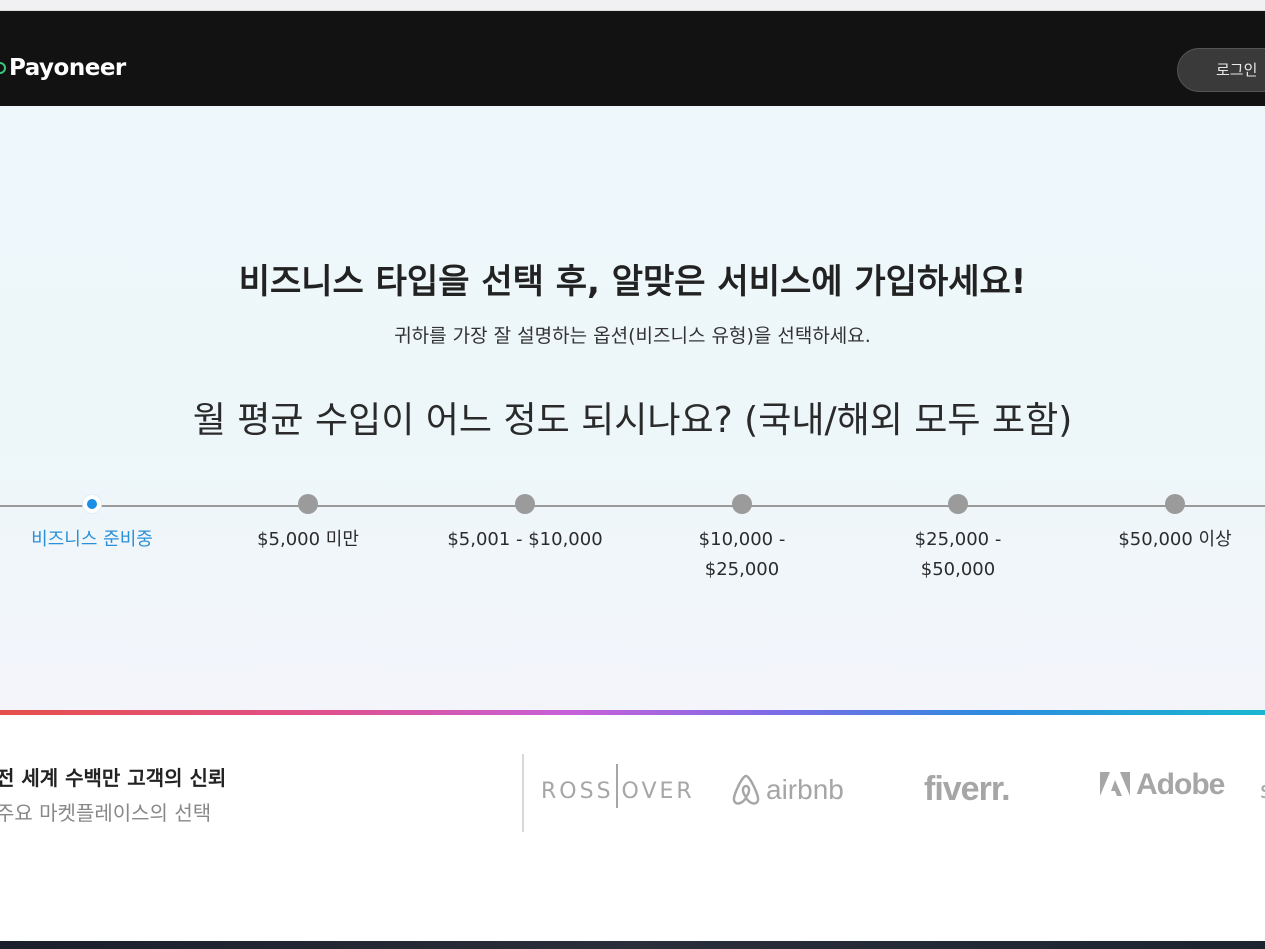  Describe the element at coordinates (746, 789) in the screenshot. I see `airbnb-belo-icon` at that location.